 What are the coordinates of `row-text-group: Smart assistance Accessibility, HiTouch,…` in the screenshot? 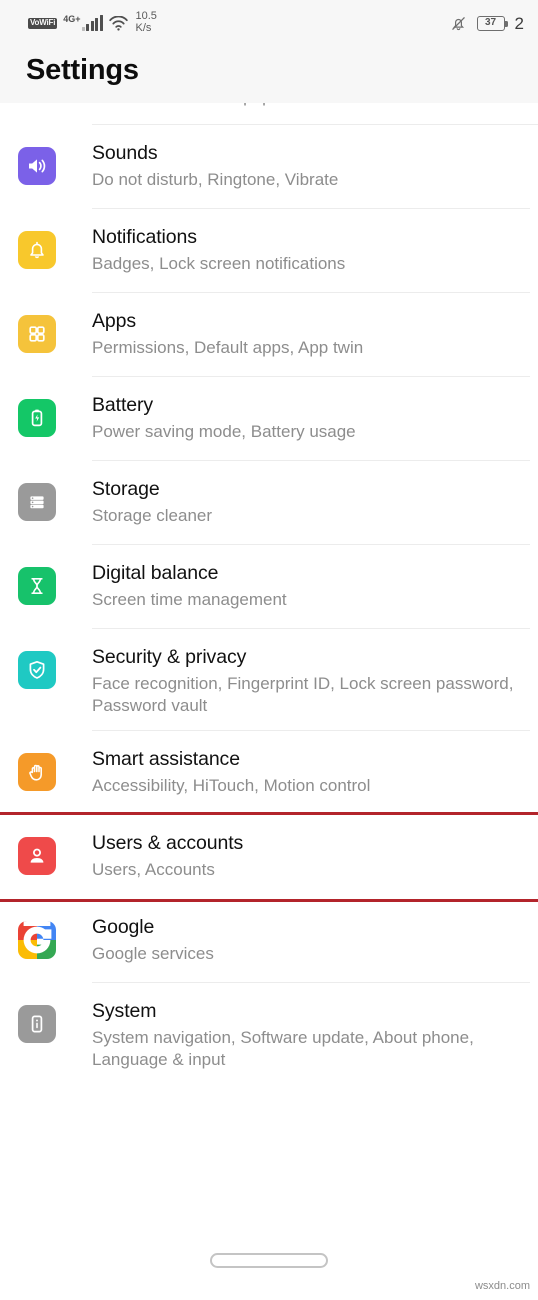 It's located at (308, 771).